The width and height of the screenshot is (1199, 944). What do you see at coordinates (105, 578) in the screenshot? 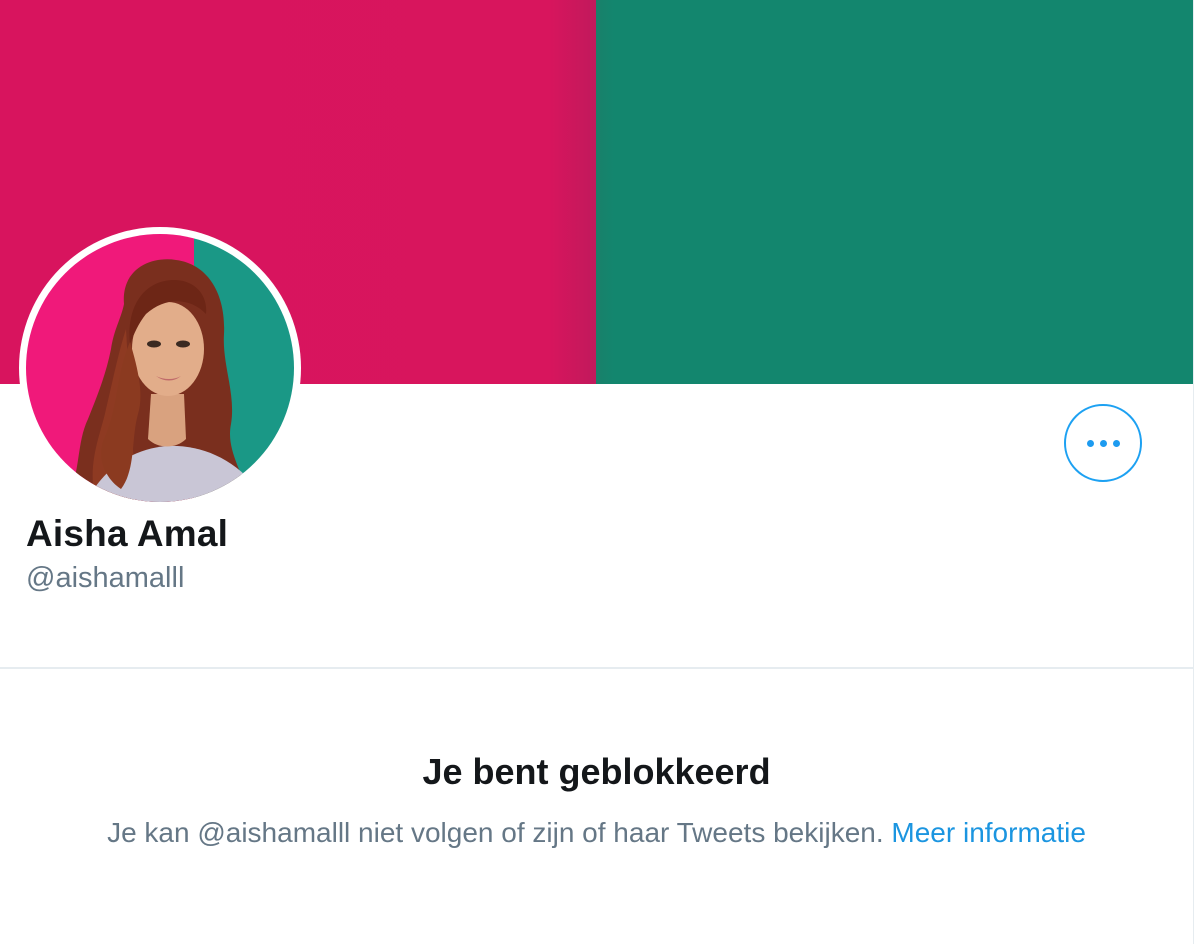
I see `profile-handle: @aishamalll` at bounding box center [105, 578].